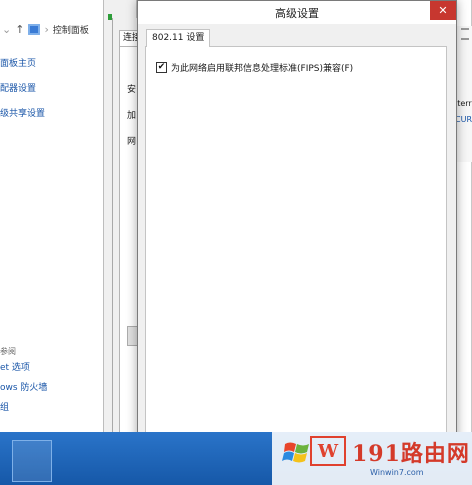 Image resolution: width=472 pixels, height=485 pixels. Describe the element at coordinates (52, 89) in the screenshot. I see `sidebar-link-adapter-settings: 配器设置` at that location.